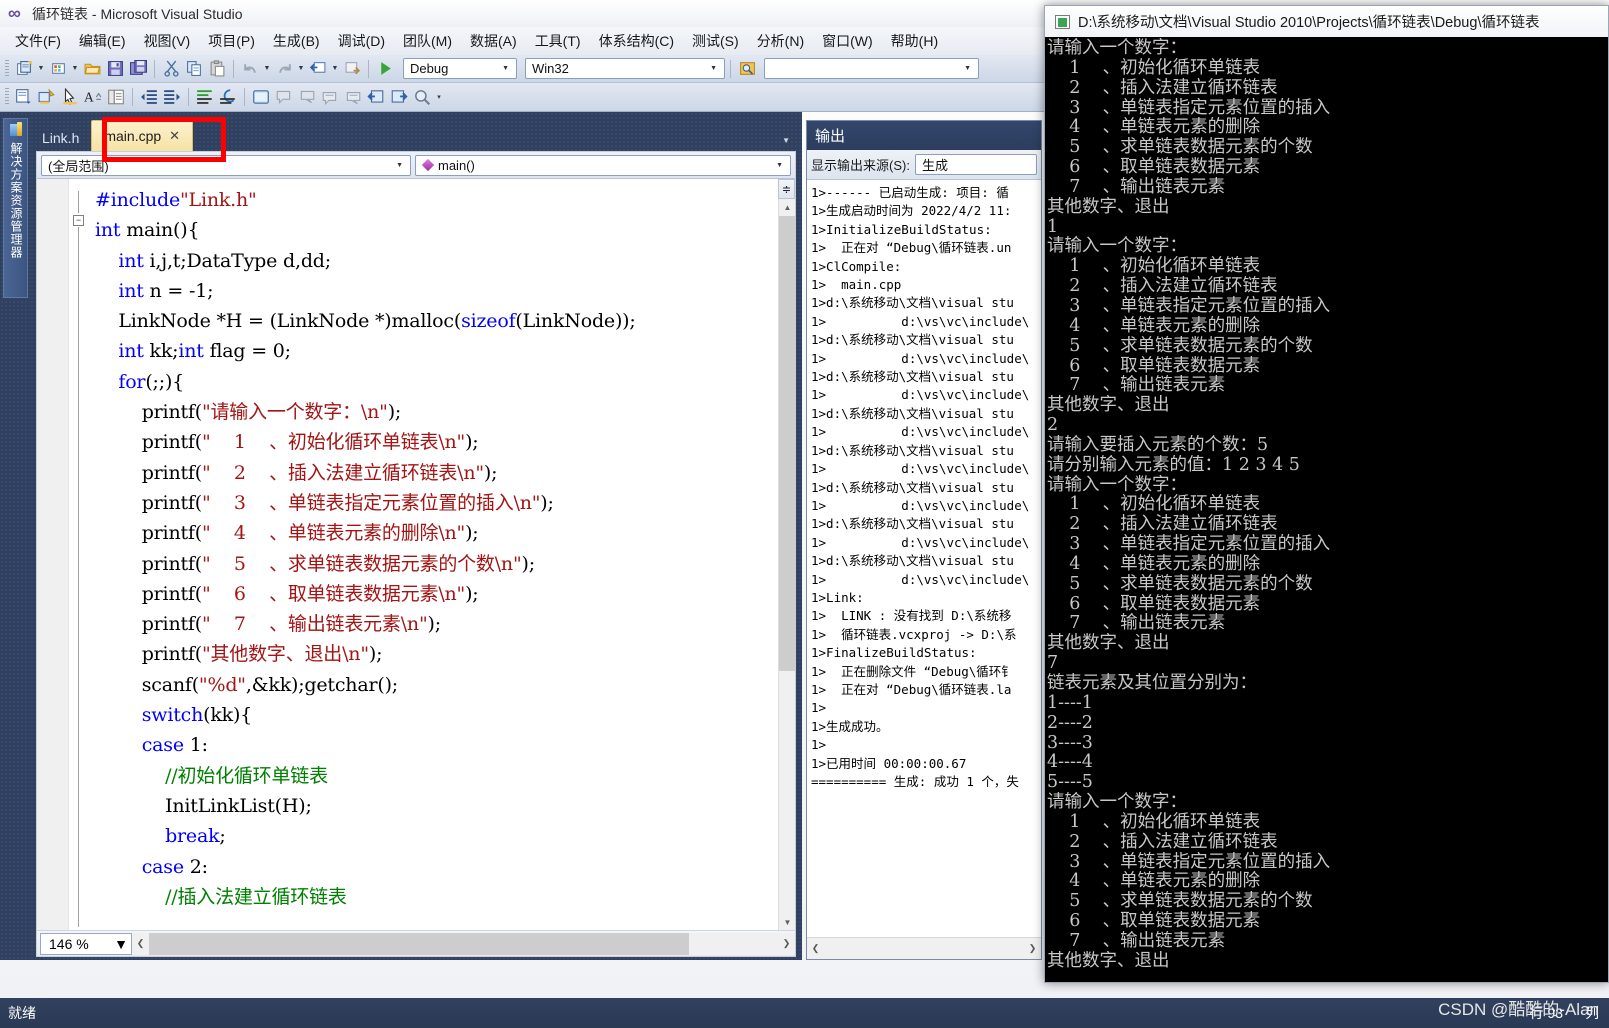  Describe the element at coordinates (847, 41) in the screenshot. I see `menu-window: 窗口(W)` at that location.